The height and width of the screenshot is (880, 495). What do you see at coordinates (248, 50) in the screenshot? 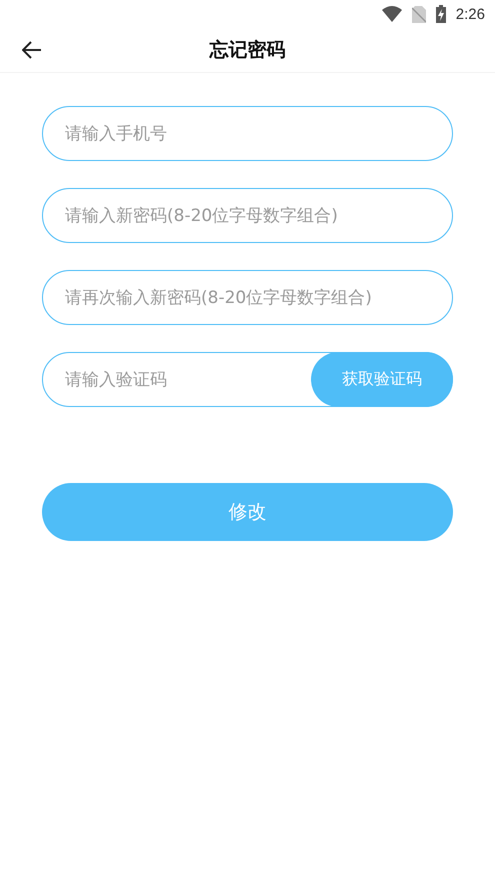
I see `page-title: 忘记密码` at bounding box center [248, 50].